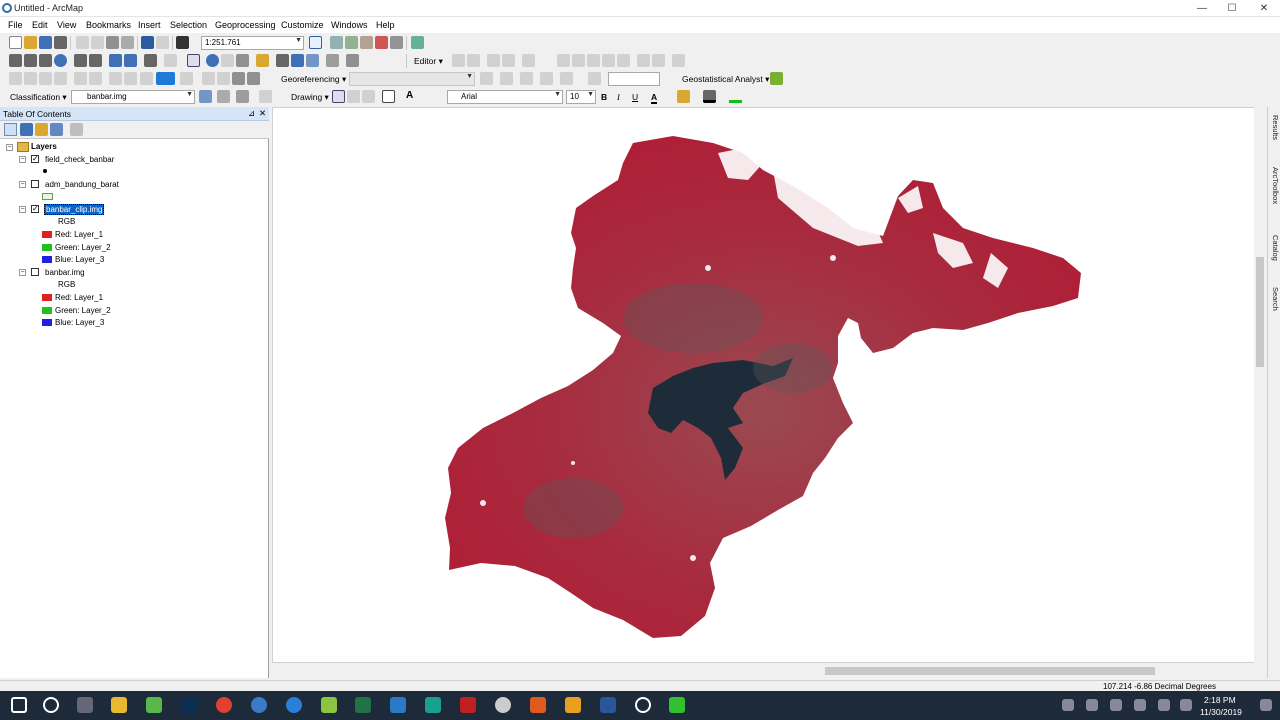 The height and width of the screenshot is (720, 1280). What do you see at coordinates (212, 60) in the screenshot?
I see `identify-icon` at bounding box center [212, 60].